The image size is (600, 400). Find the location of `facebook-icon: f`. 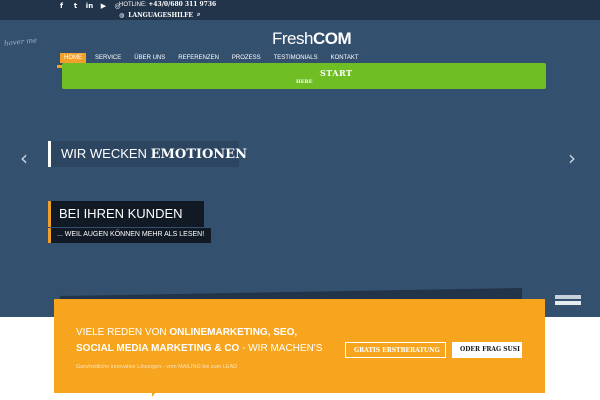

facebook-icon: f is located at coordinates (61, 6).